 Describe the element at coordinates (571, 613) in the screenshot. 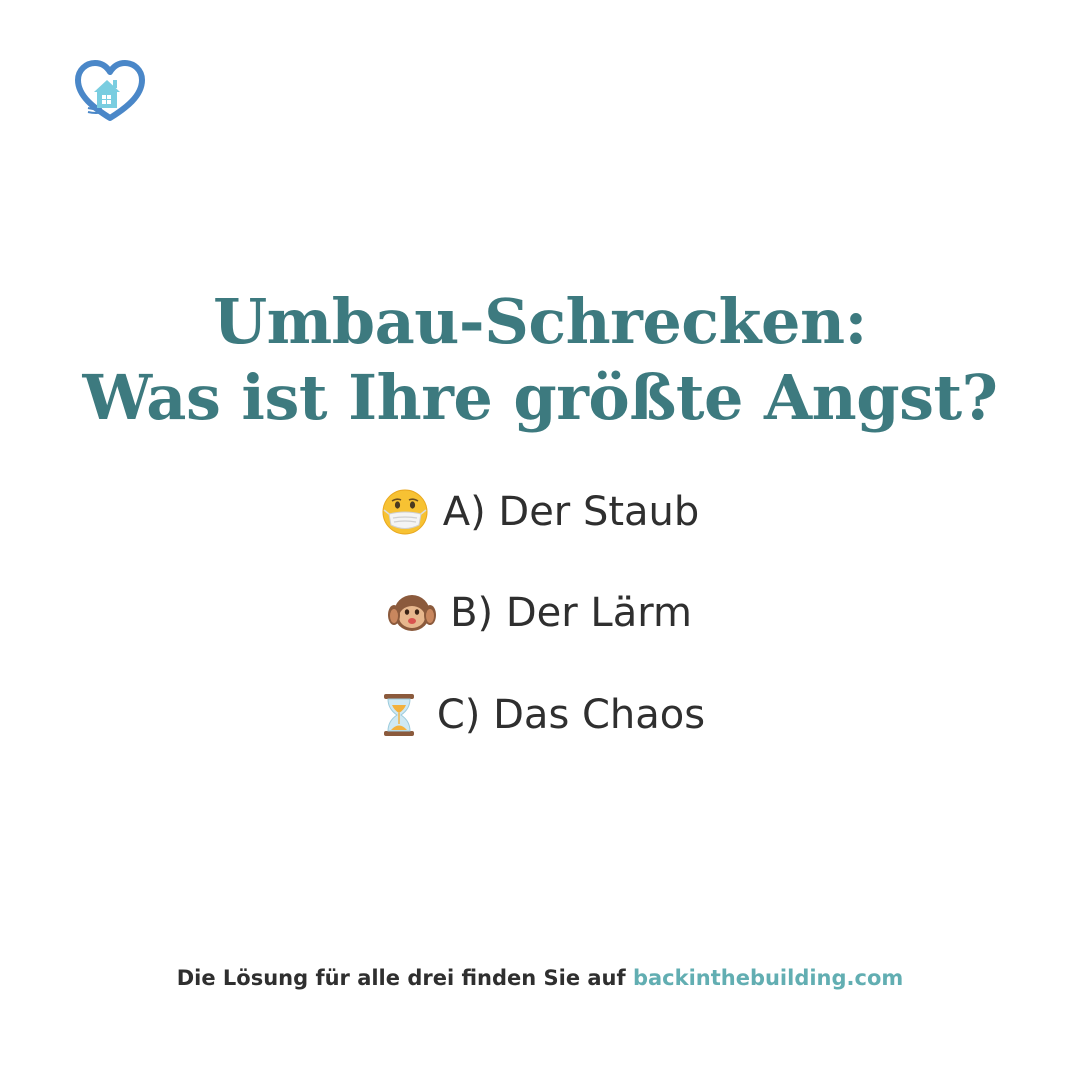

I see `option-b-label: B) Der Lärm` at that location.